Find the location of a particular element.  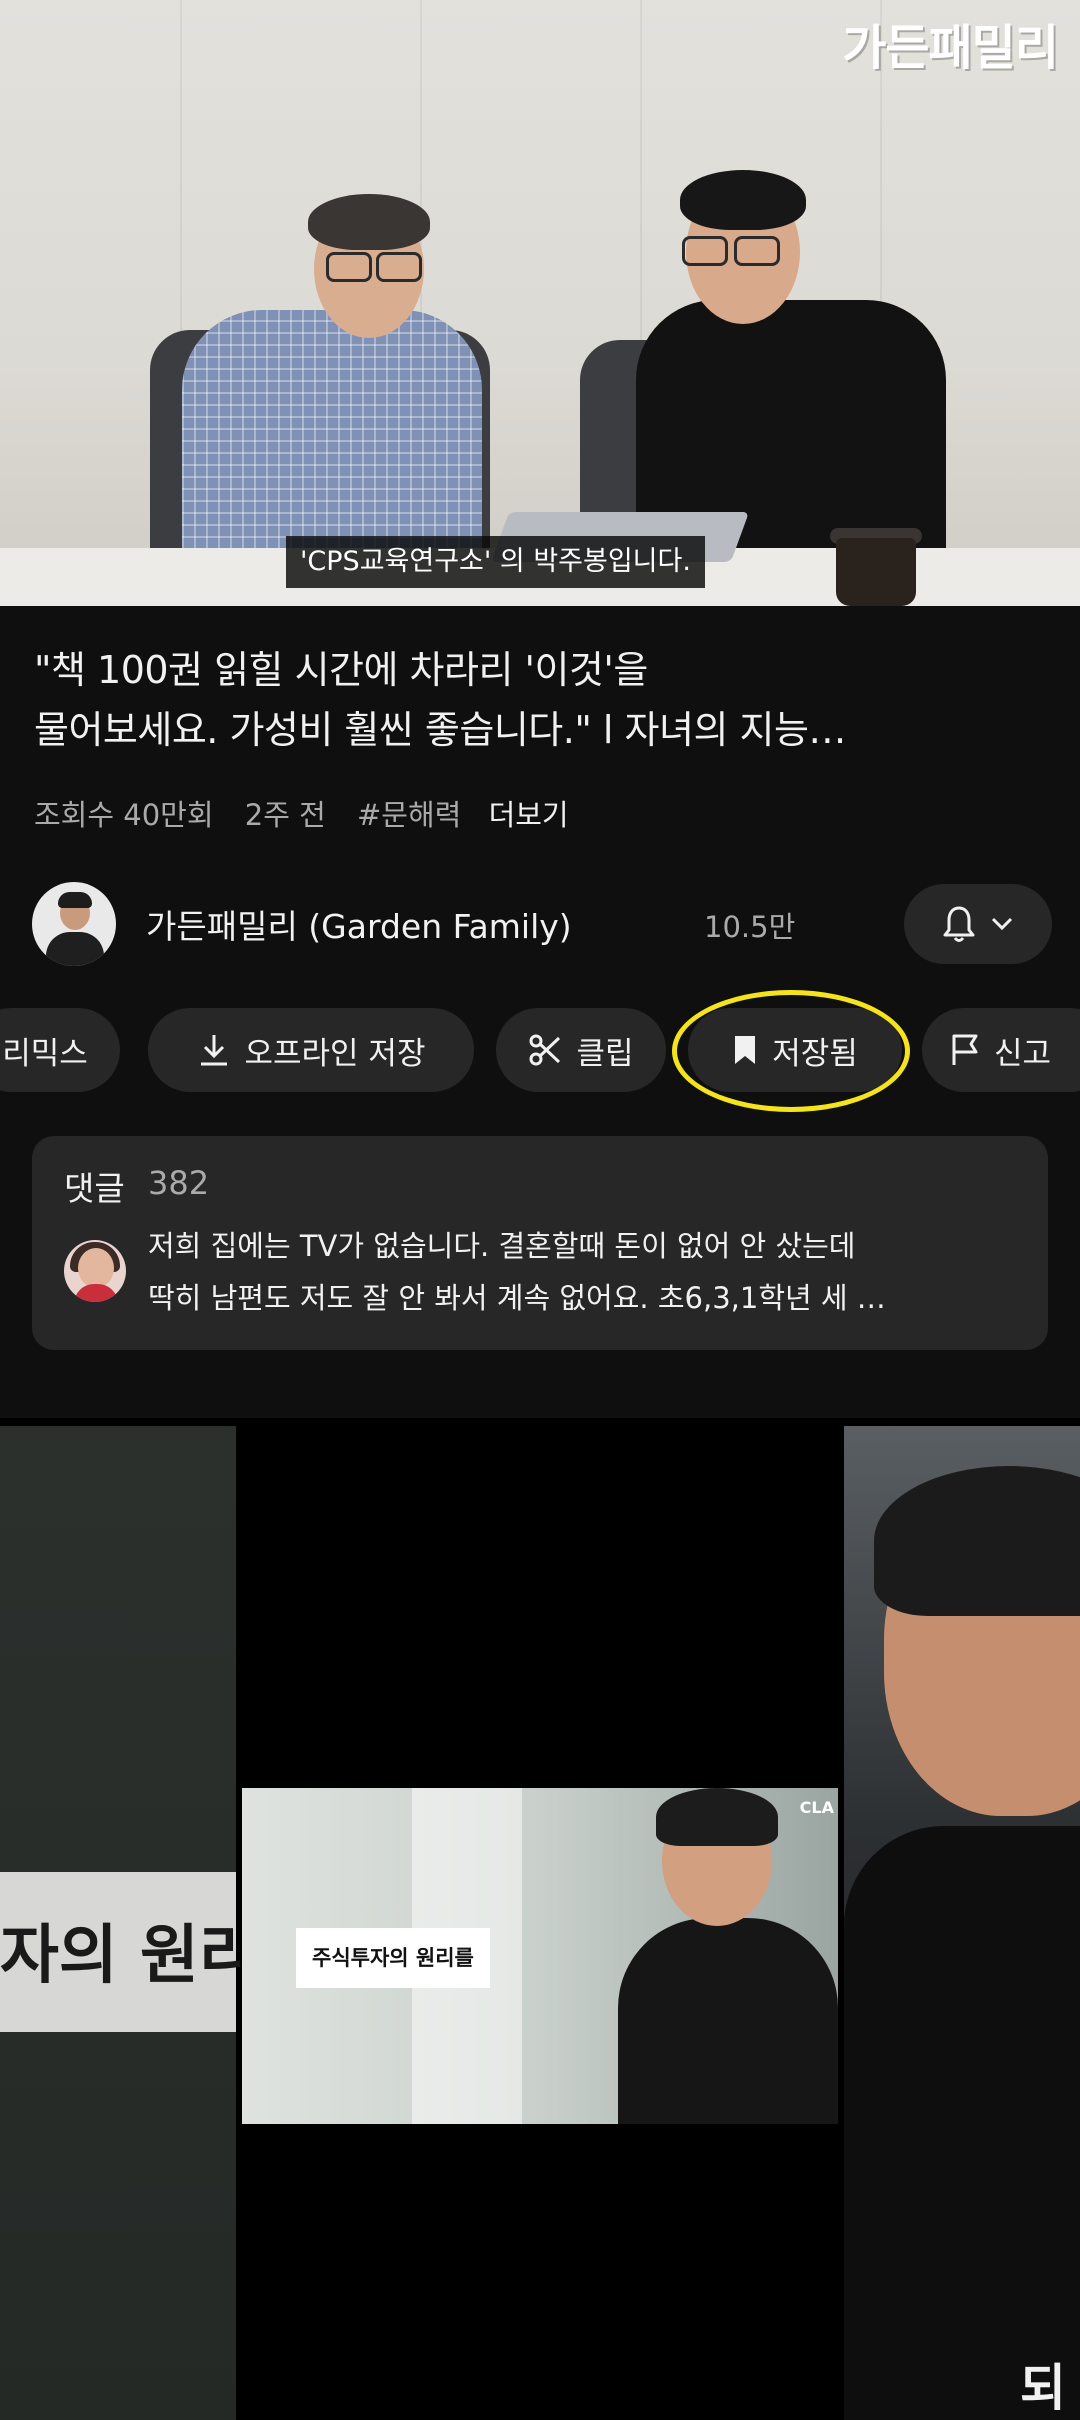

thumbnail-caption: 주식투자의 원리를 is located at coordinates (393, 1958).